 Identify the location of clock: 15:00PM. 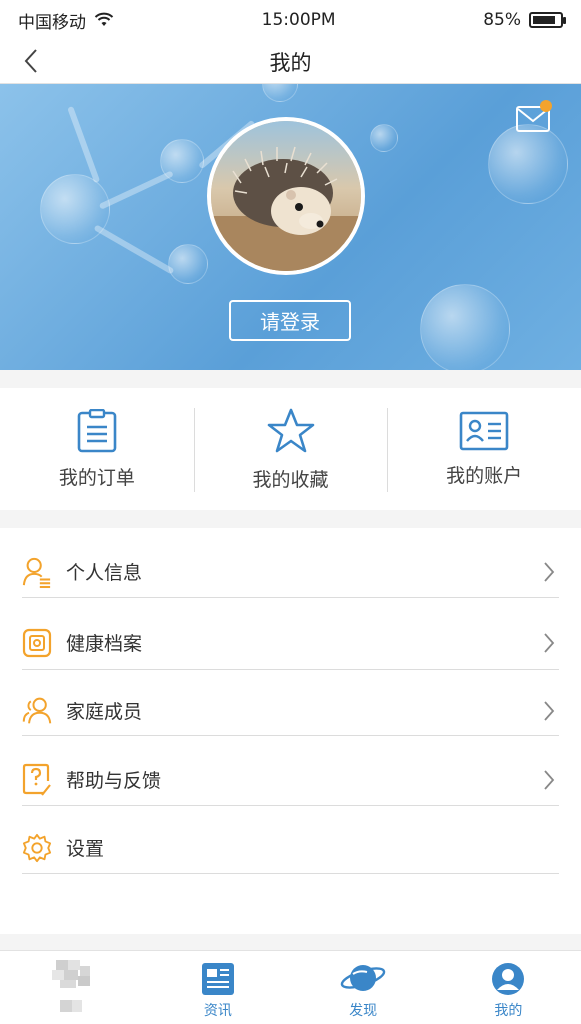
(298, 20).